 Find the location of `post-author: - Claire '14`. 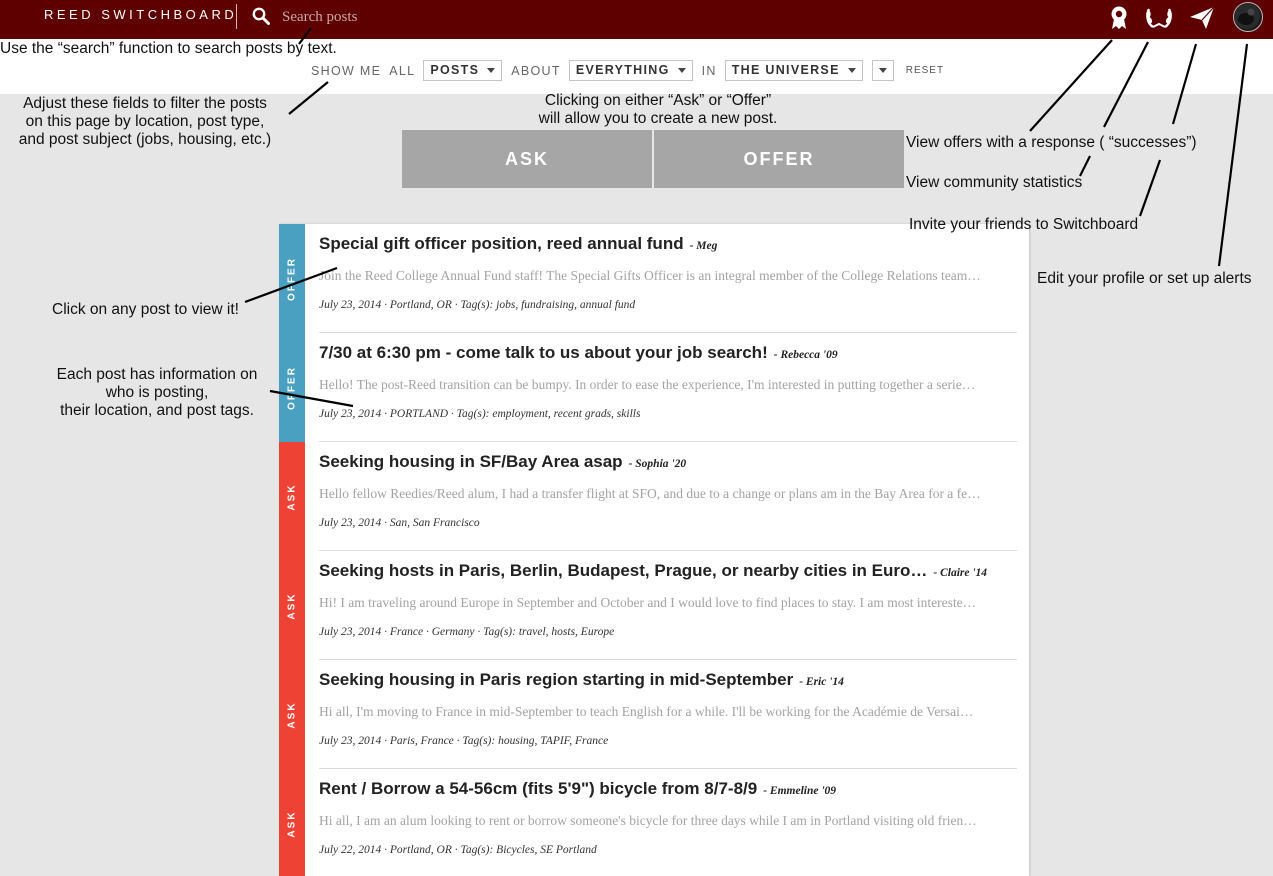

post-author: - Claire '14 is located at coordinates (960, 573).